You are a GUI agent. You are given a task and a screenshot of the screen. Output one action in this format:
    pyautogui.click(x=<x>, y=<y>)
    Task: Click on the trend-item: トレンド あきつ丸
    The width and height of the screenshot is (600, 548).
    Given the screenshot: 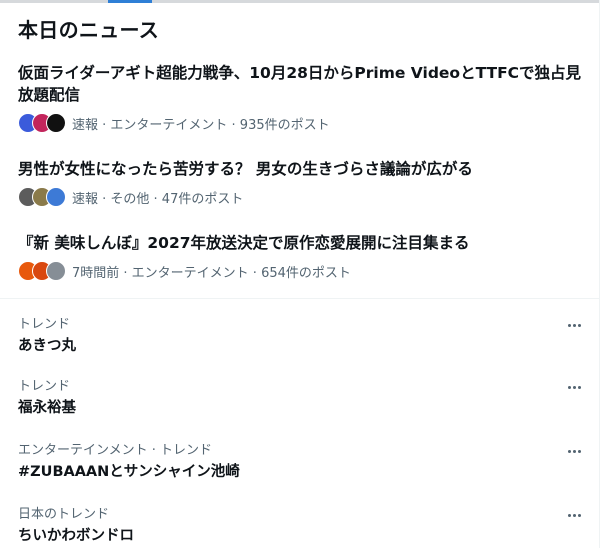 What is the action you would take?
    pyautogui.click(x=301, y=336)
    